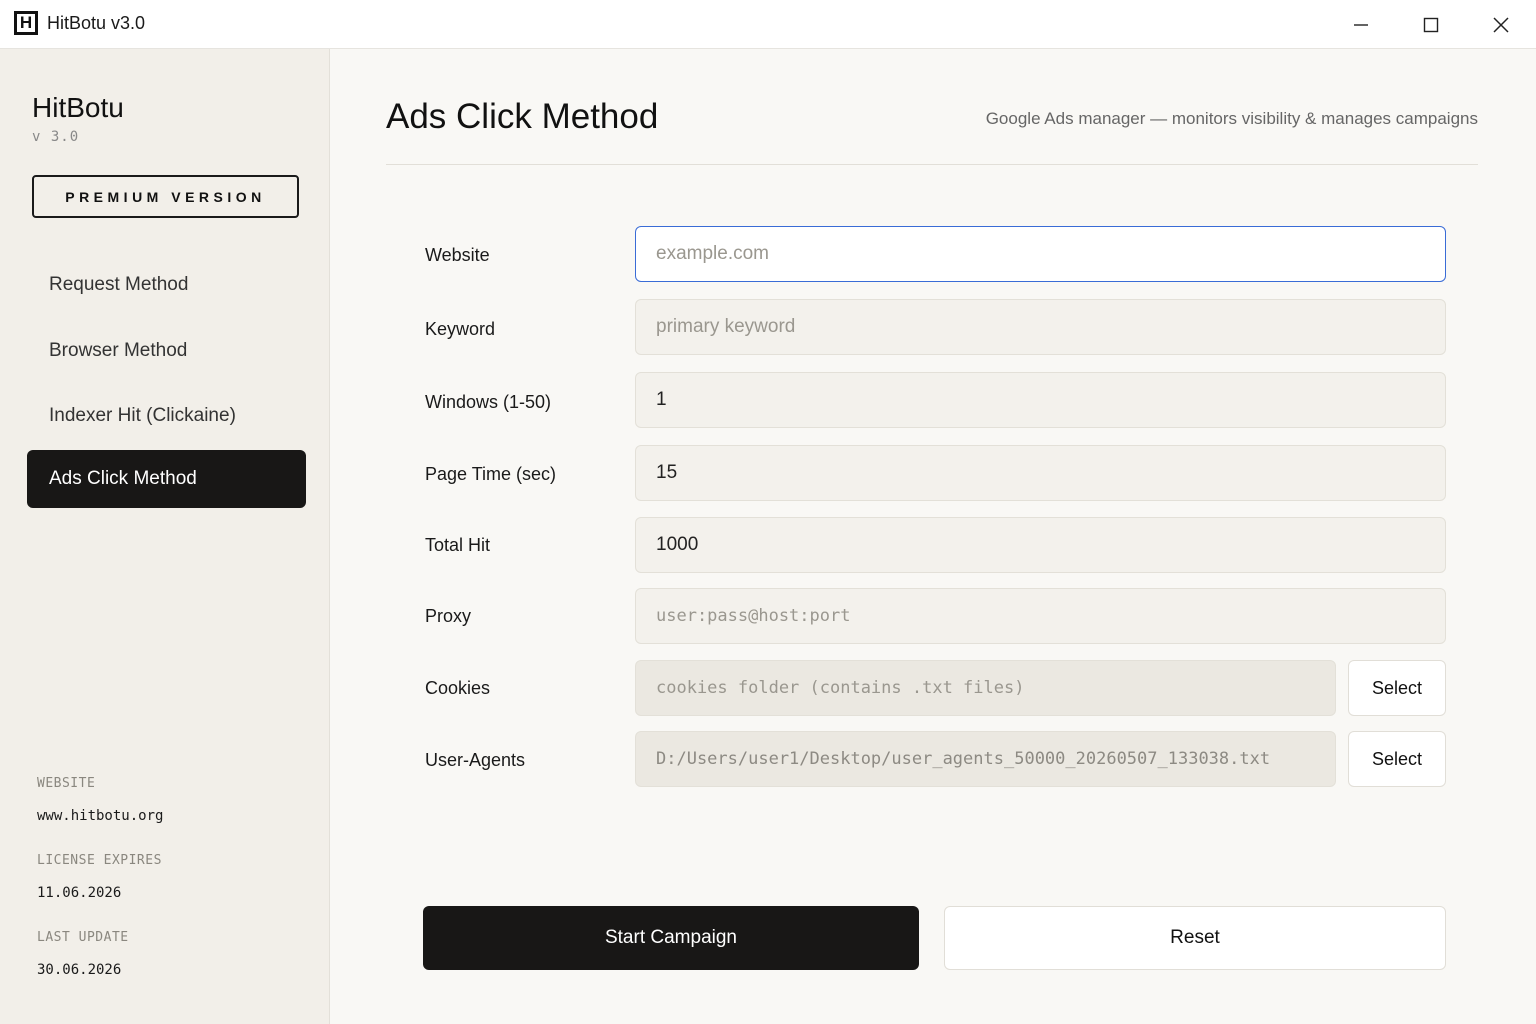  Describe the element at coordinates (78, 107) in the screenshot. I see `brand-name: HitBotu` at that location.